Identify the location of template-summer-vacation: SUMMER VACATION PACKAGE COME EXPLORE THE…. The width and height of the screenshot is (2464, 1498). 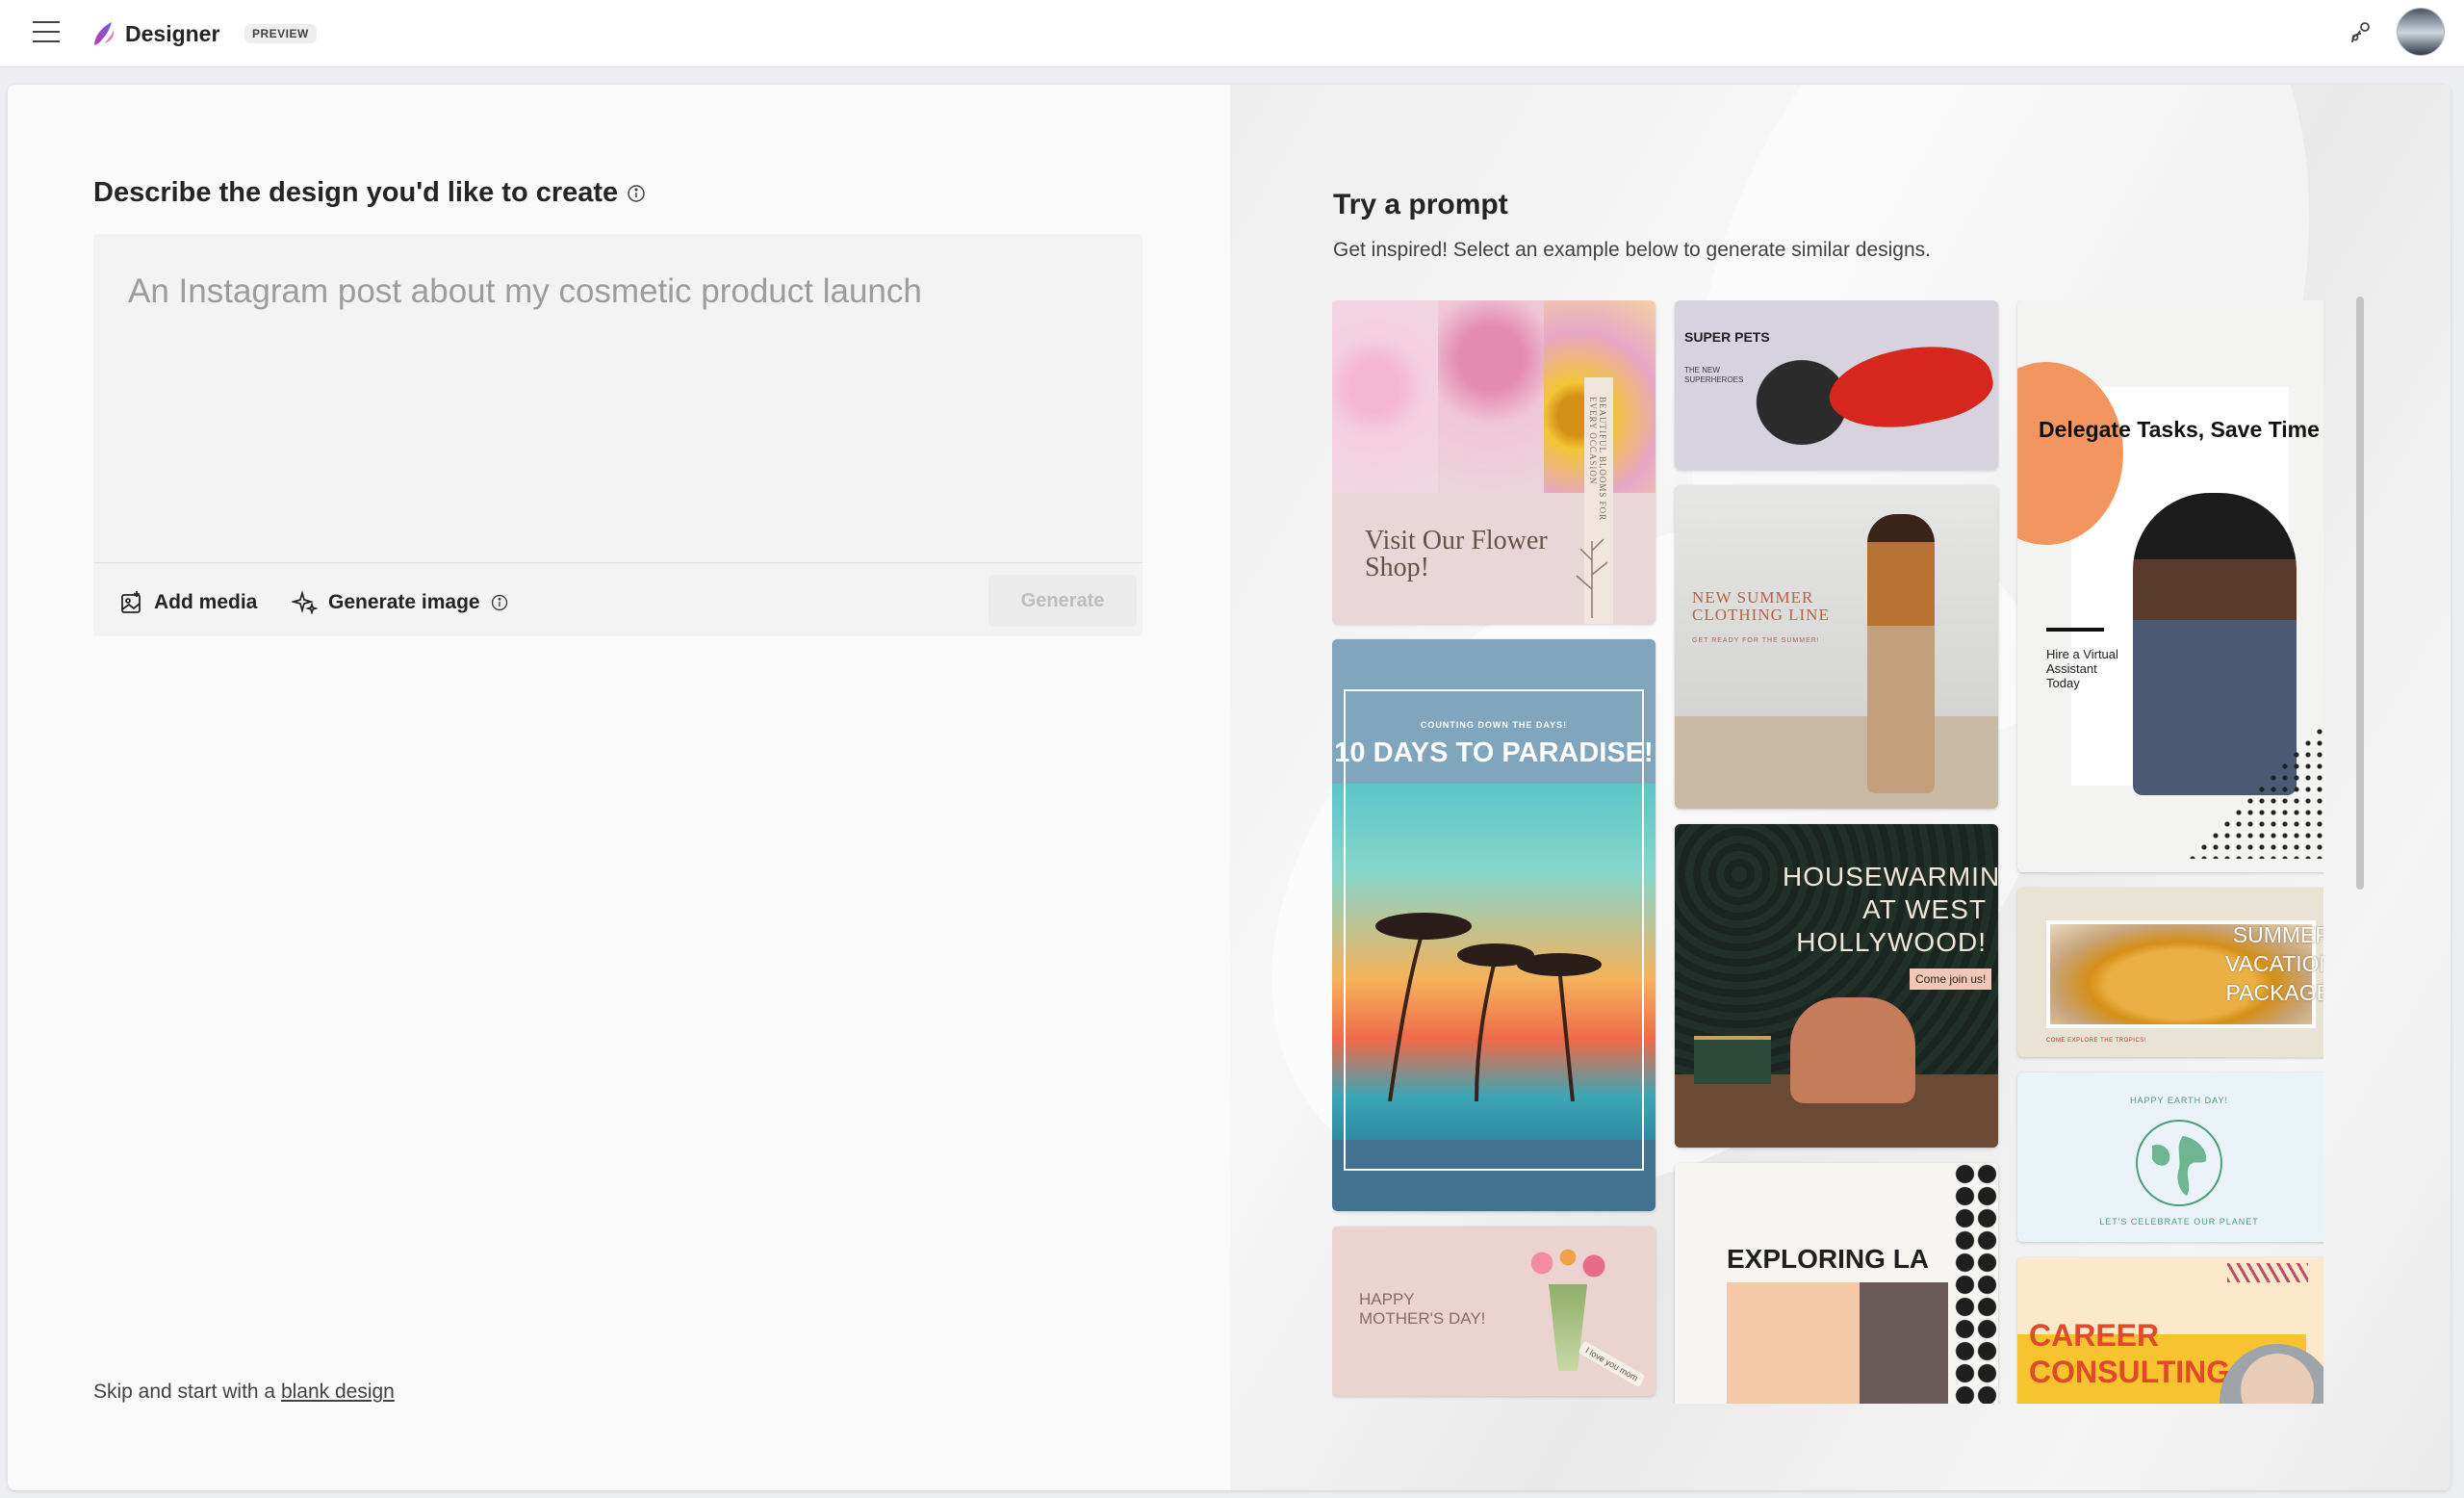
(2170, 973).